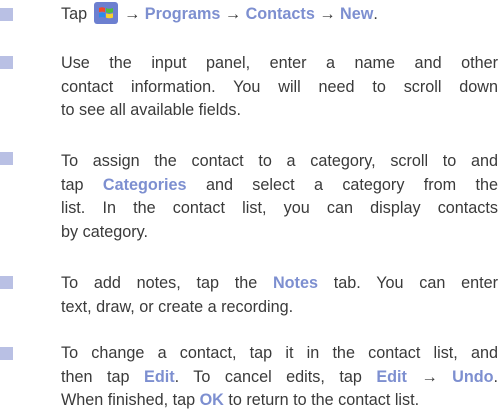 The image size is (504, 413). What do you see at coordinates (177, 306) in the screenshot?
I see `step-4-line-2: text, draw, or create a recording.` at bounding box center [177, 306].